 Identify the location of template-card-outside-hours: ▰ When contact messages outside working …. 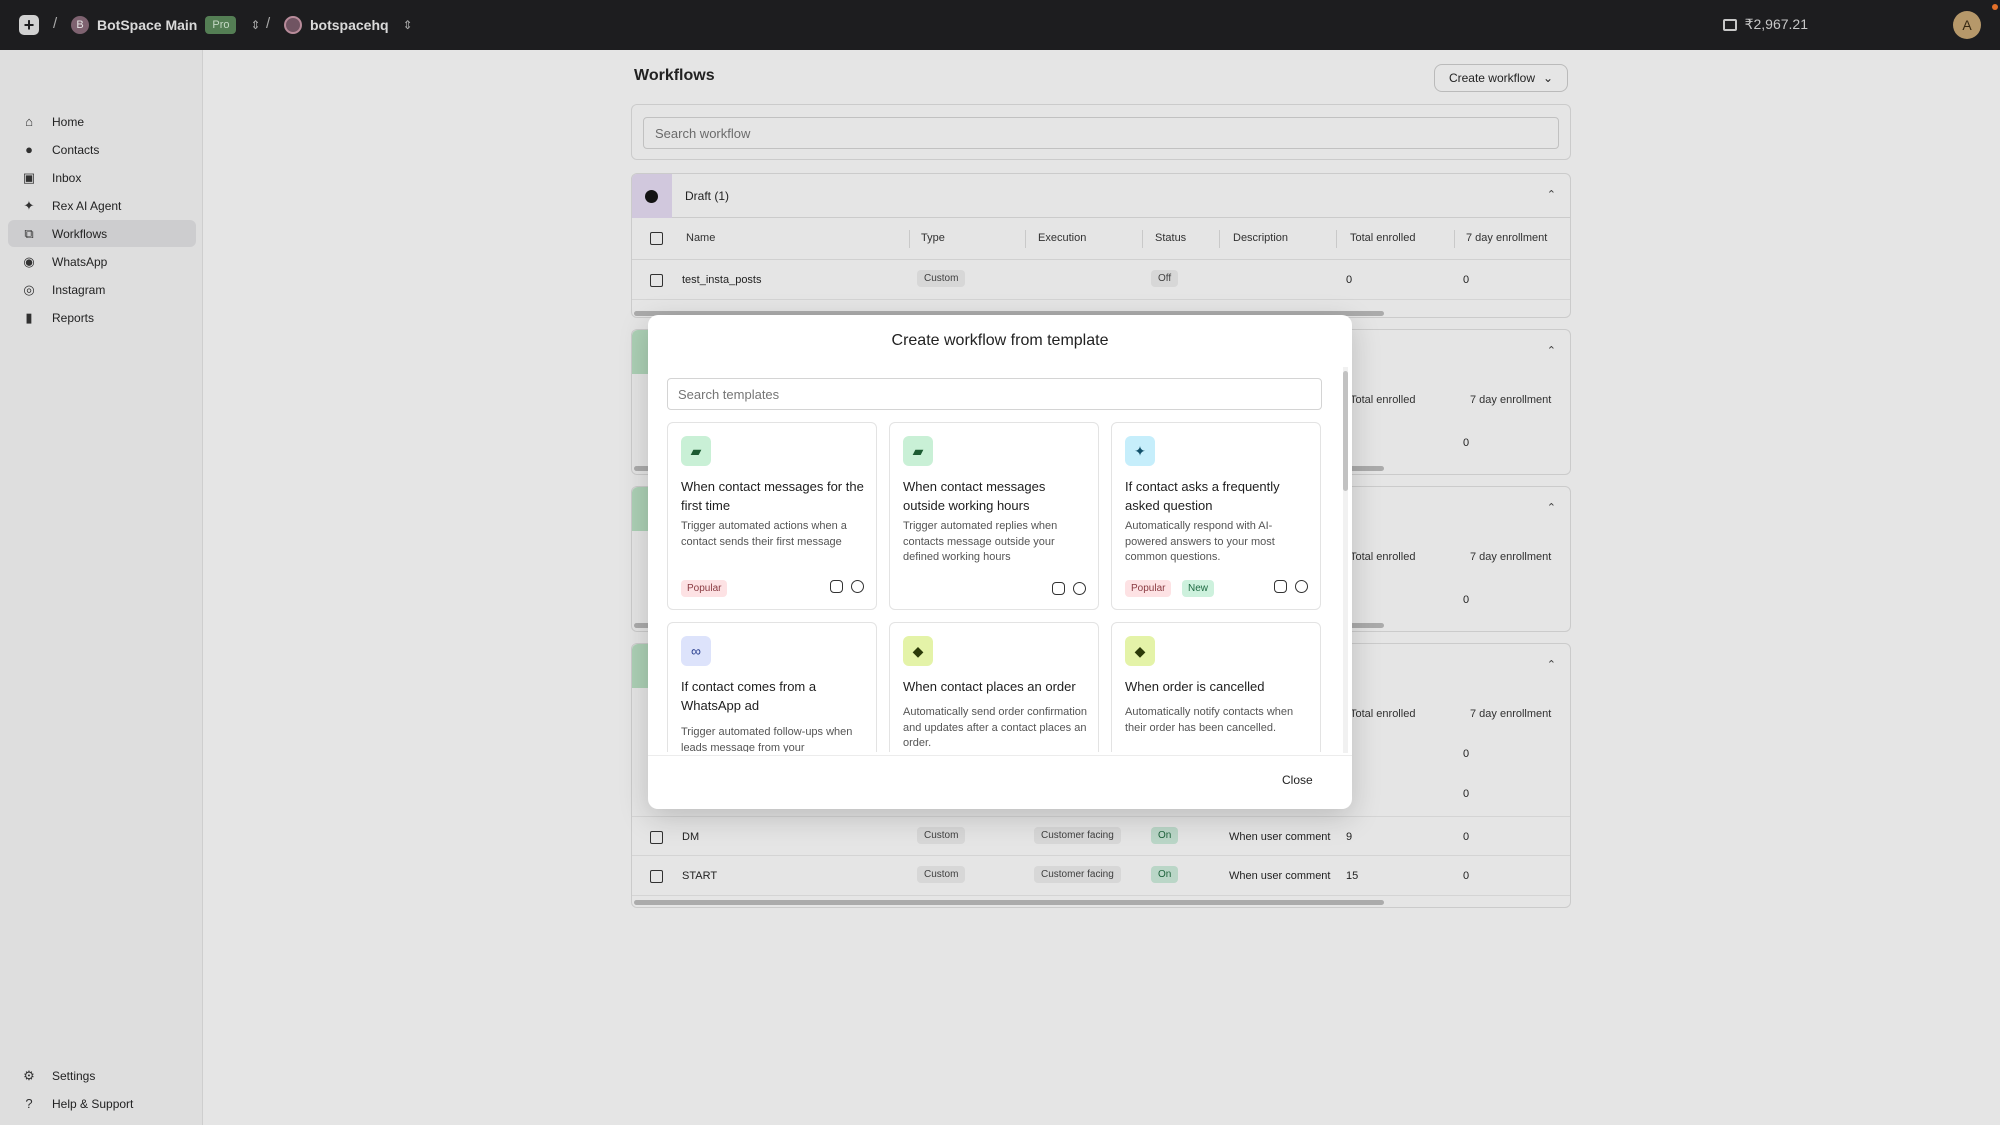
(994, 516).